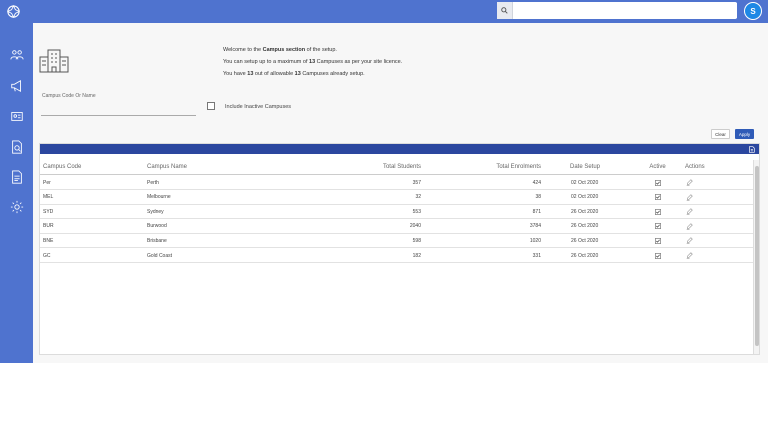 This screenshot has width=768, height=432. What do you see at coordinates (153, 182) in the screenshot?
I see `cell-campus-name: Perth` at bounding box center [153, 182].